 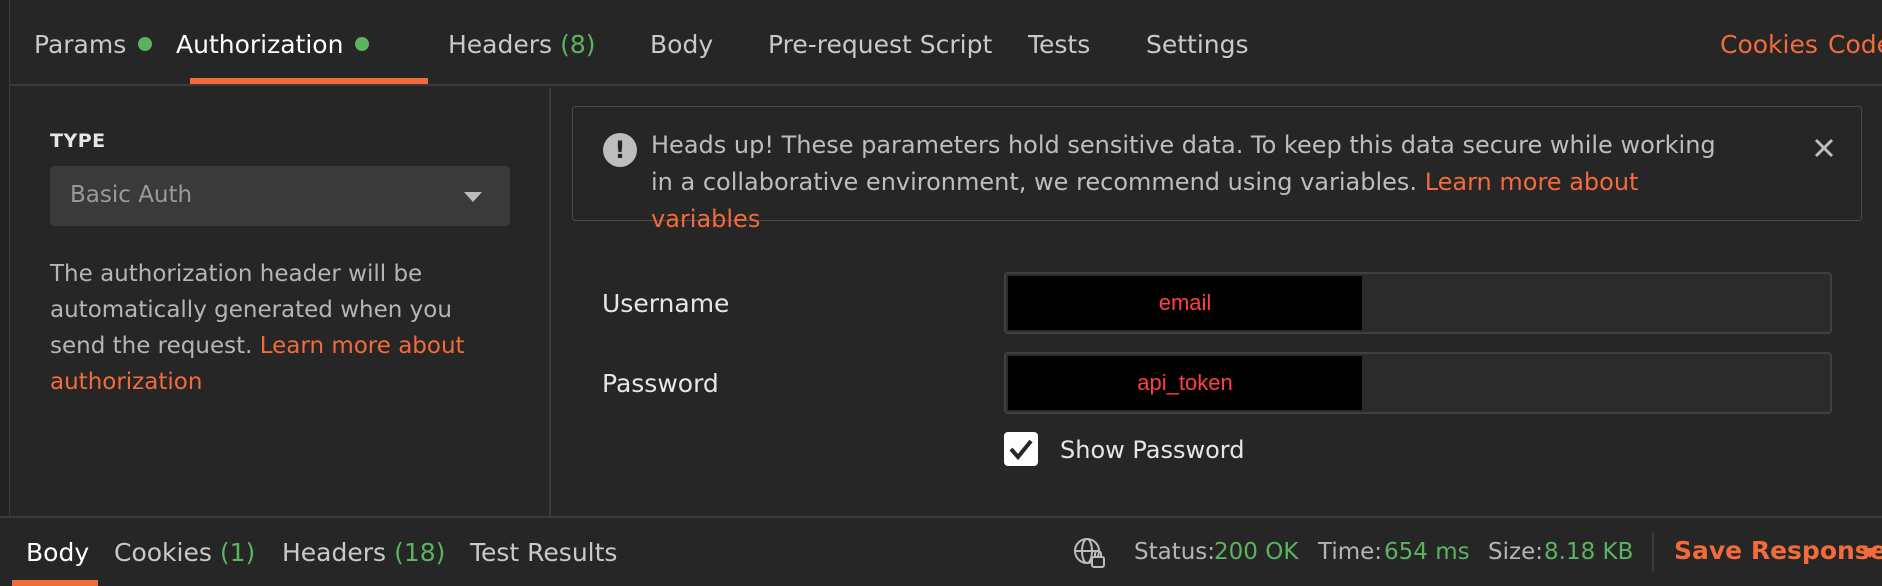 What do you see at coordinates (620, 150) in the screenshot?
I see `exclamation-icon: !` at bounding box center [620, 150].